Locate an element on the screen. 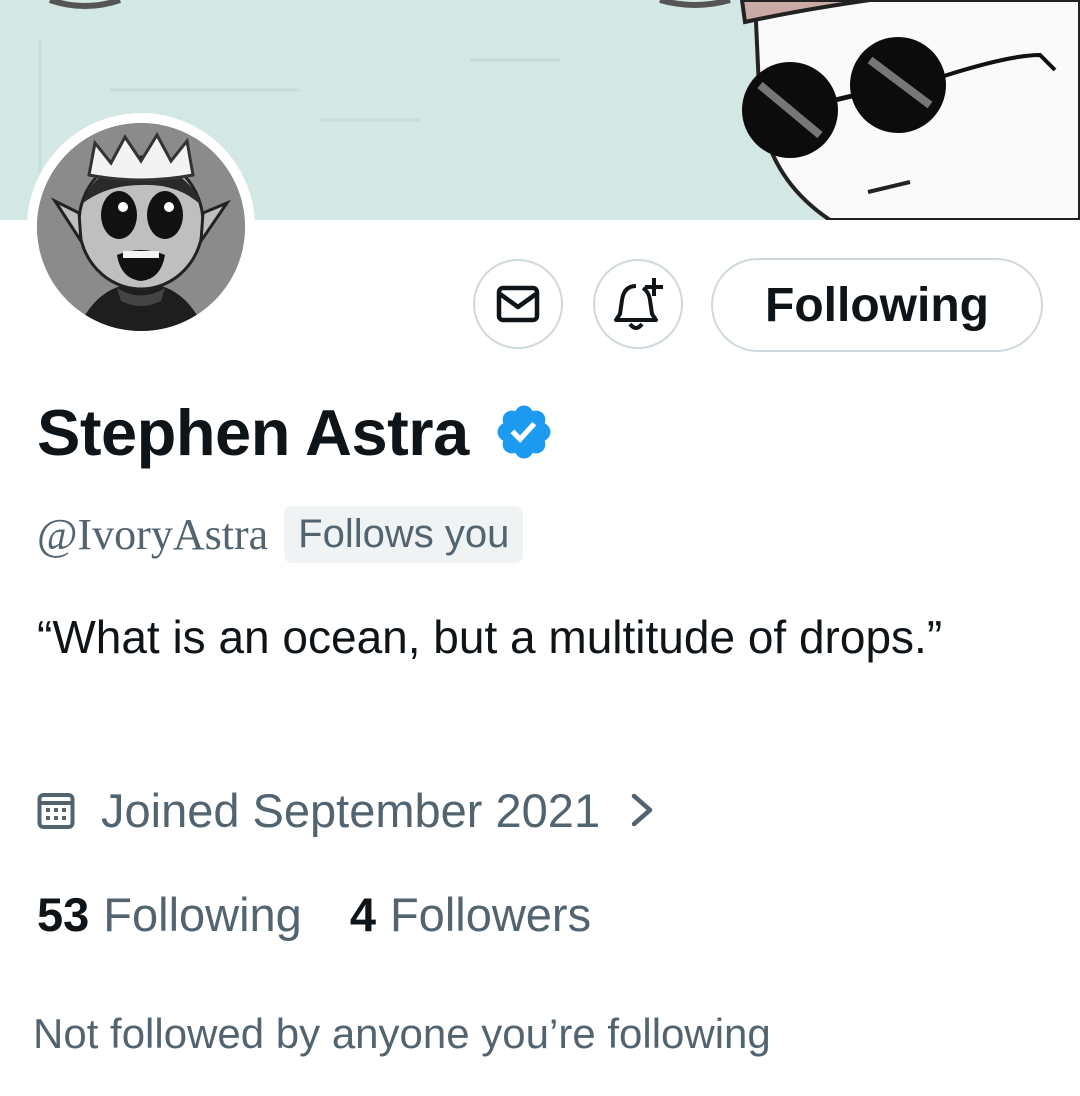 Image resolution: width=1080 pixels, height=1096 pixels. notifications-button is located at coordinates (638, 304).